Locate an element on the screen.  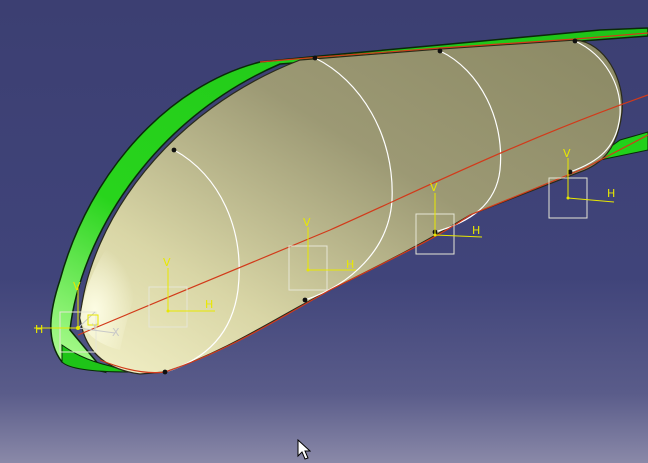
sketch-1-h-label: H is located at coordinates (209, 304).